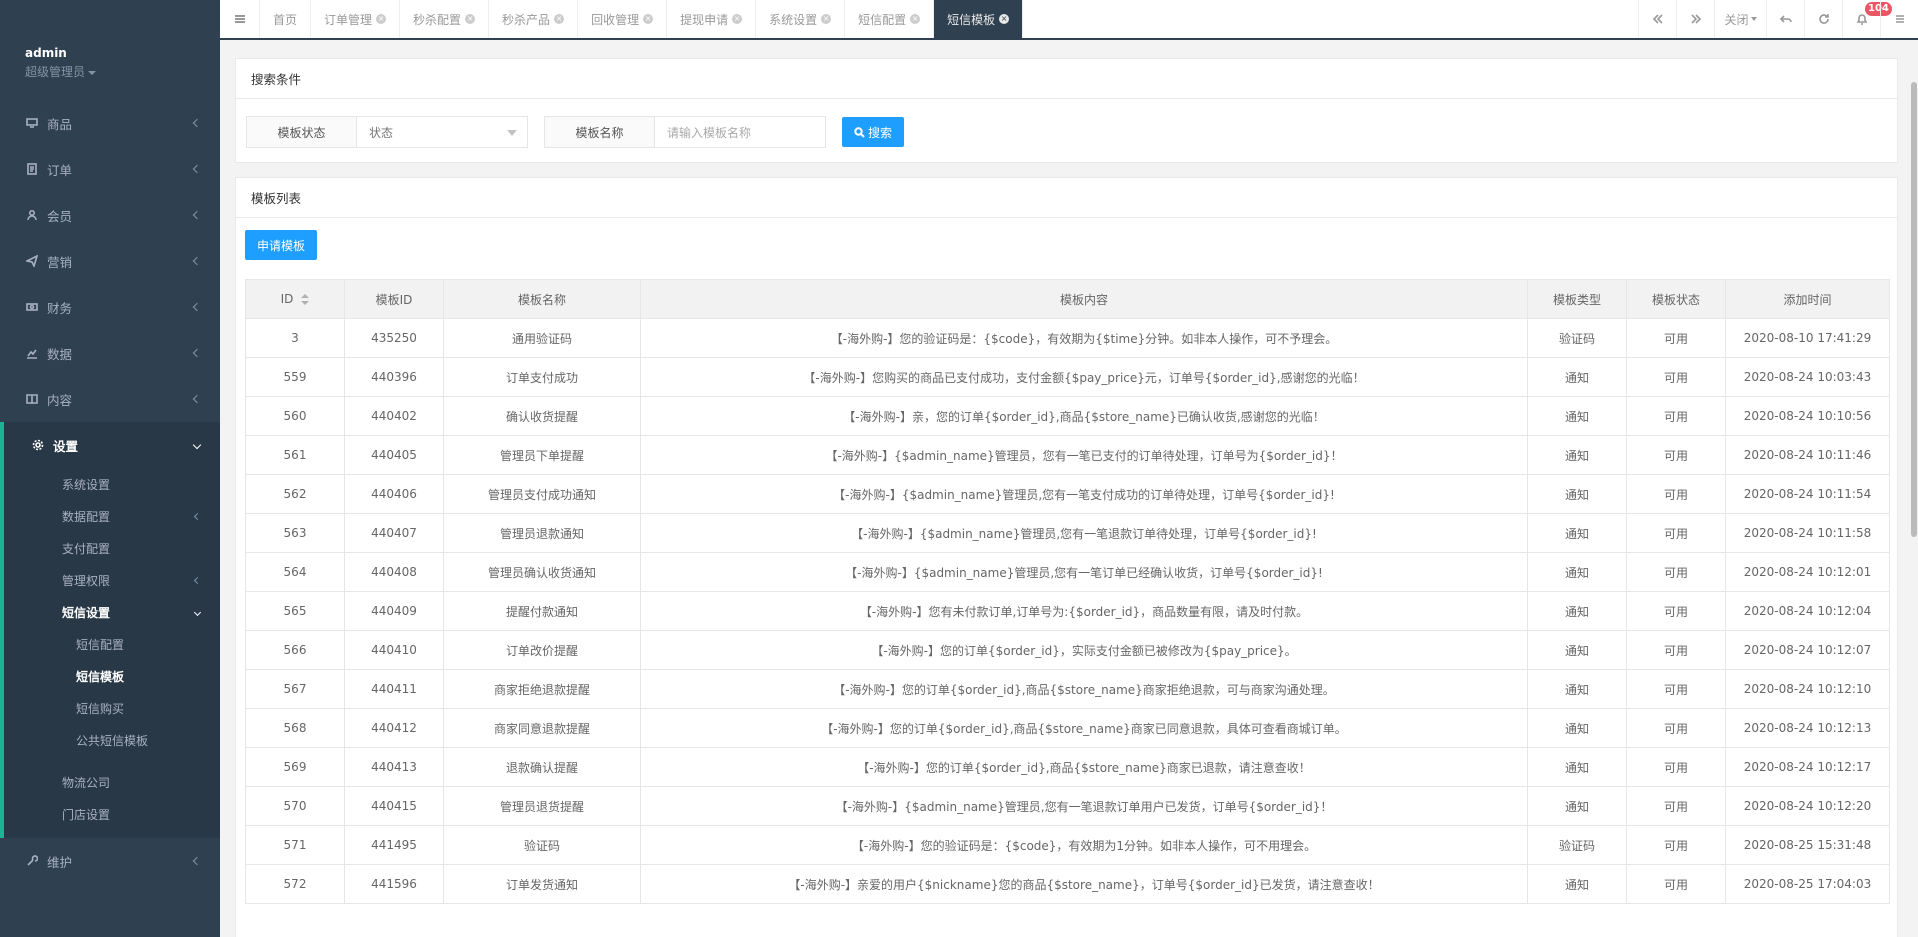  Describe the element at coordinates (112, 445) in the screenshot. I see `sidebar-item-settings: 设置` at that location.